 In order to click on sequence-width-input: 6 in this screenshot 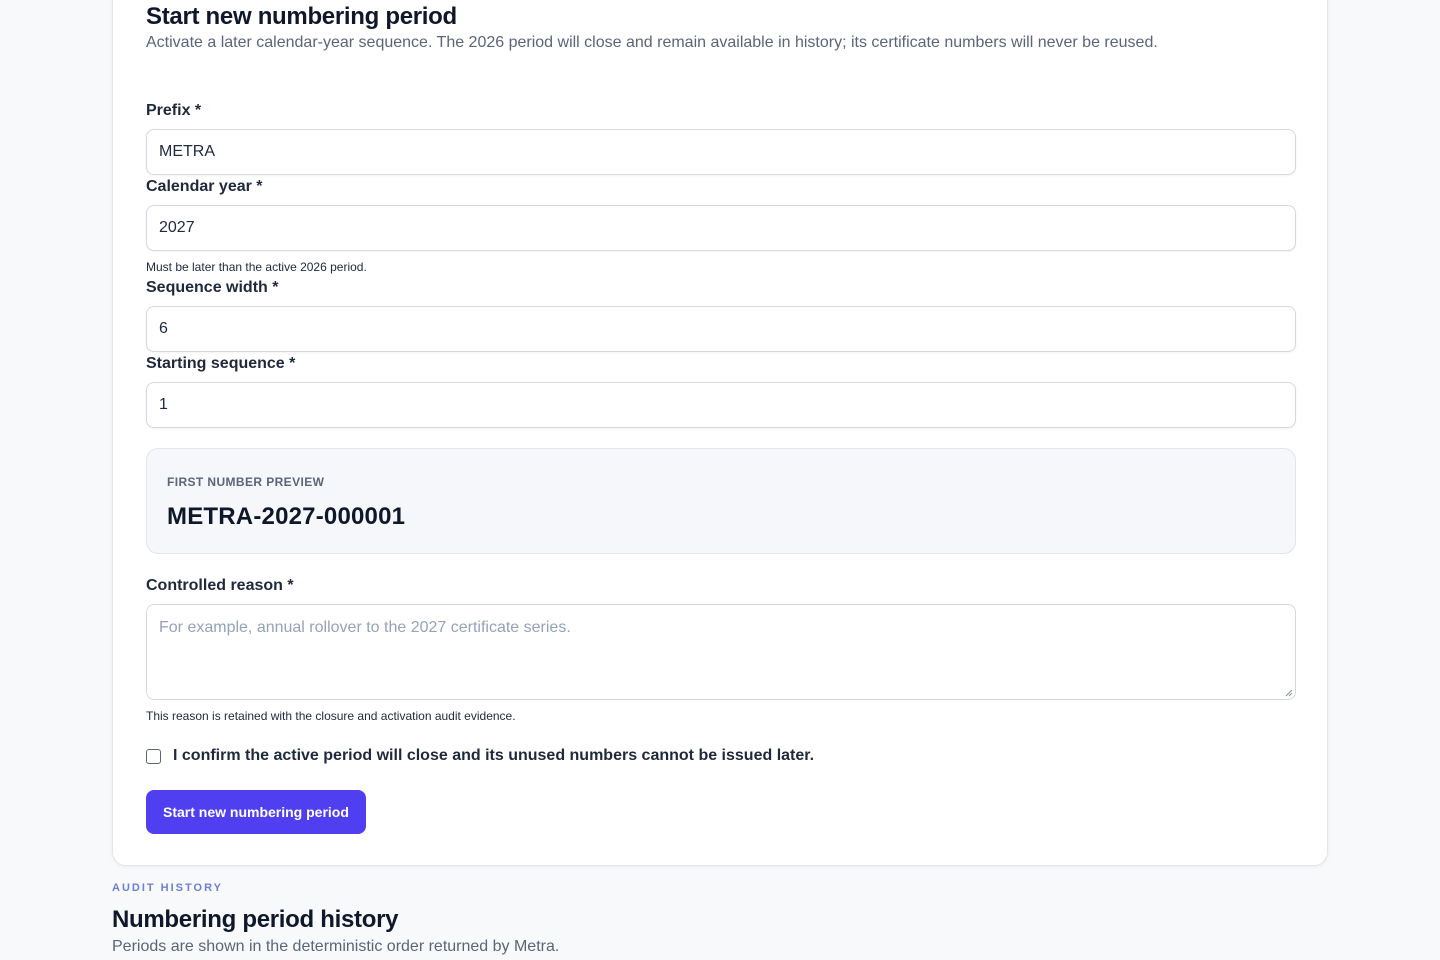, I will do `click(721, 329)`.